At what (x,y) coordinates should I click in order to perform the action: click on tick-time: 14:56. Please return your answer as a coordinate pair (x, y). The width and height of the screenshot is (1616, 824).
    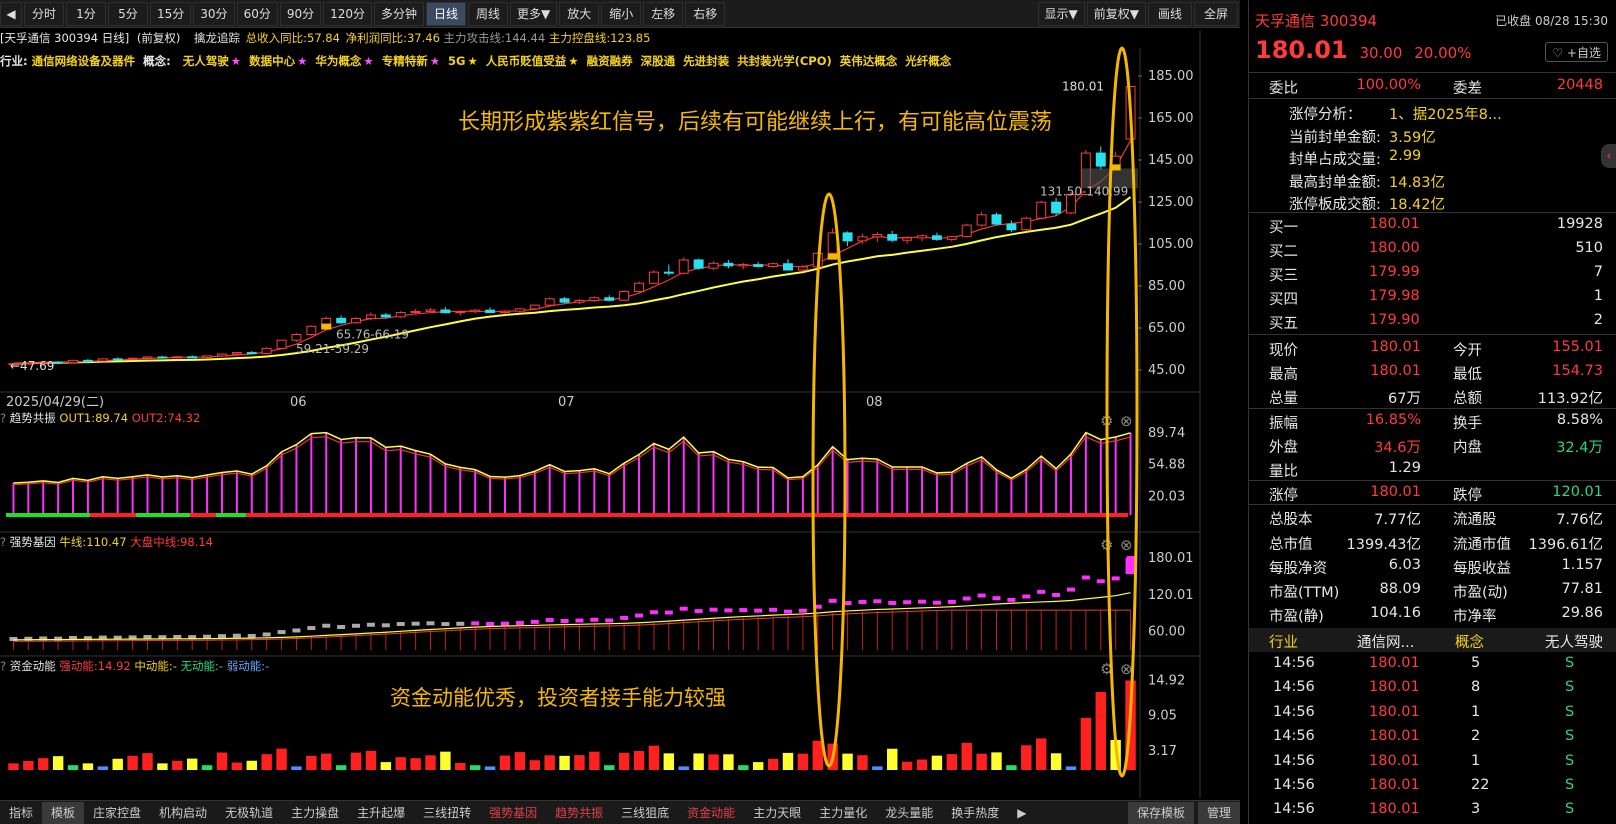
    Looking at the image, I should click on (1294, 687).